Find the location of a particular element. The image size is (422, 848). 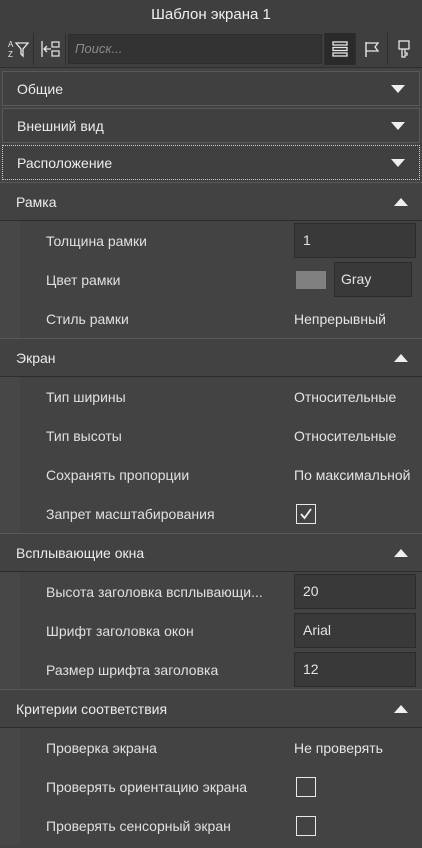

panel-title: Шаблон экрана 1 is located at coordinates (211, 15).